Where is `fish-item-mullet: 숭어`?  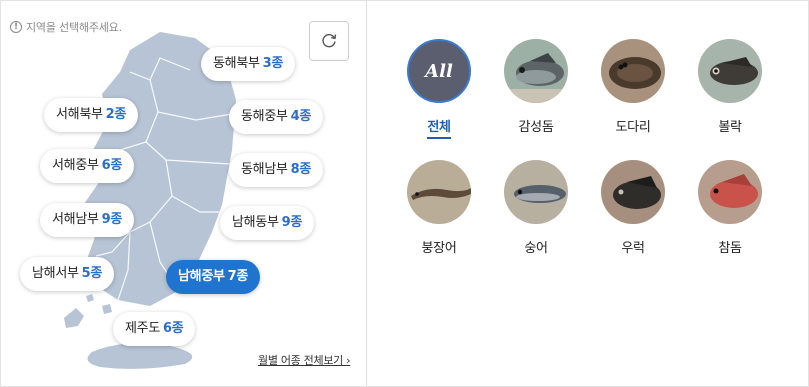 fish-item-mullet: 숭어 is located at coordinates (536, 208).